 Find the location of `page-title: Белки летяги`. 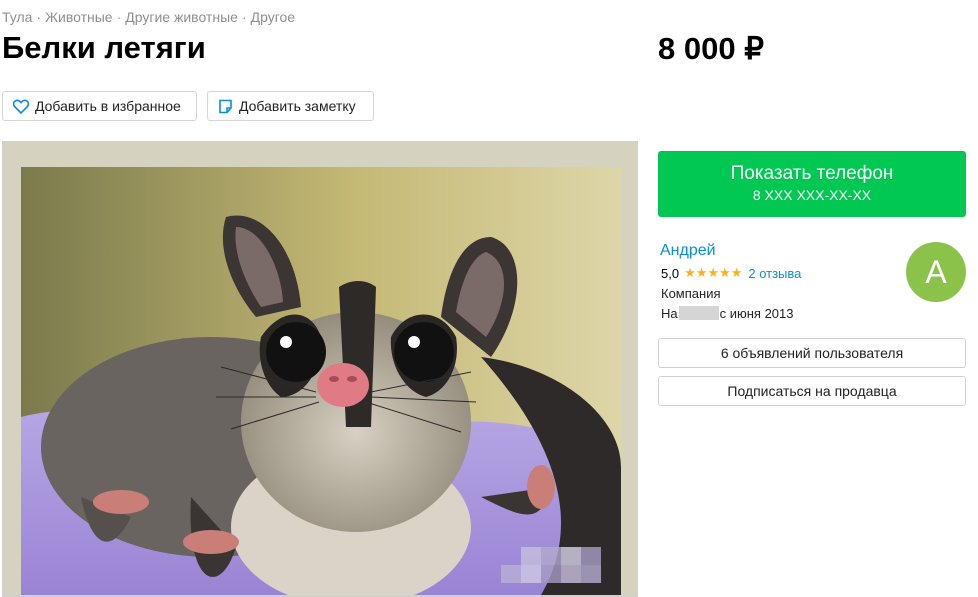

page-title: Белки летяги is located at coordinates (104, 47).